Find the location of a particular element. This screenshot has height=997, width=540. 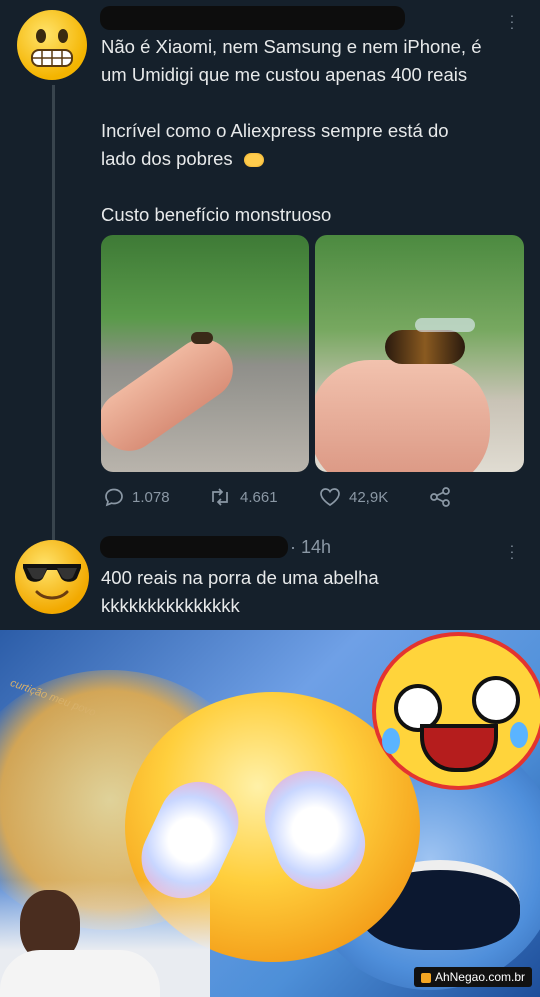

like-icon is located at coordinates (330, 497).